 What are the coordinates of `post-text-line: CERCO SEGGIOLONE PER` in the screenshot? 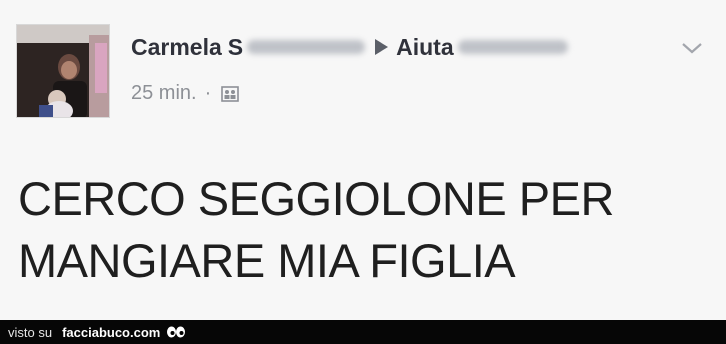 It's located at (316, 198).